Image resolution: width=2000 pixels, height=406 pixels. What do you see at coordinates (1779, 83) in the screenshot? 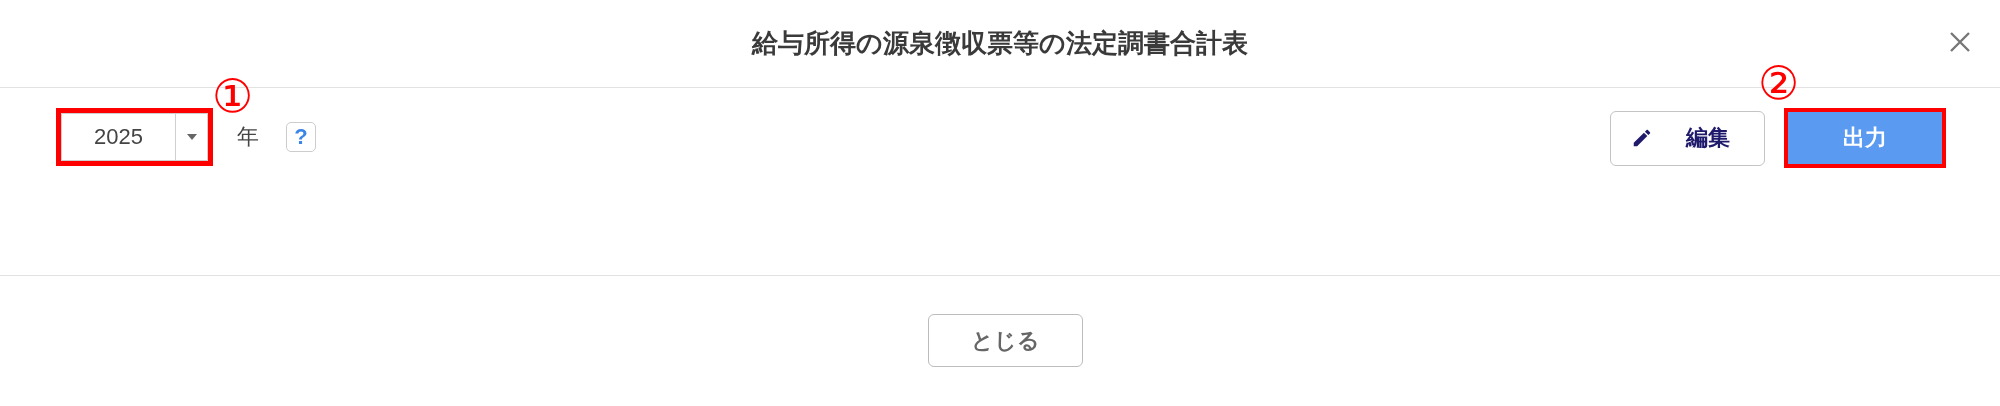
I see `callout-number: ②` at bounding box center [1779, 83].